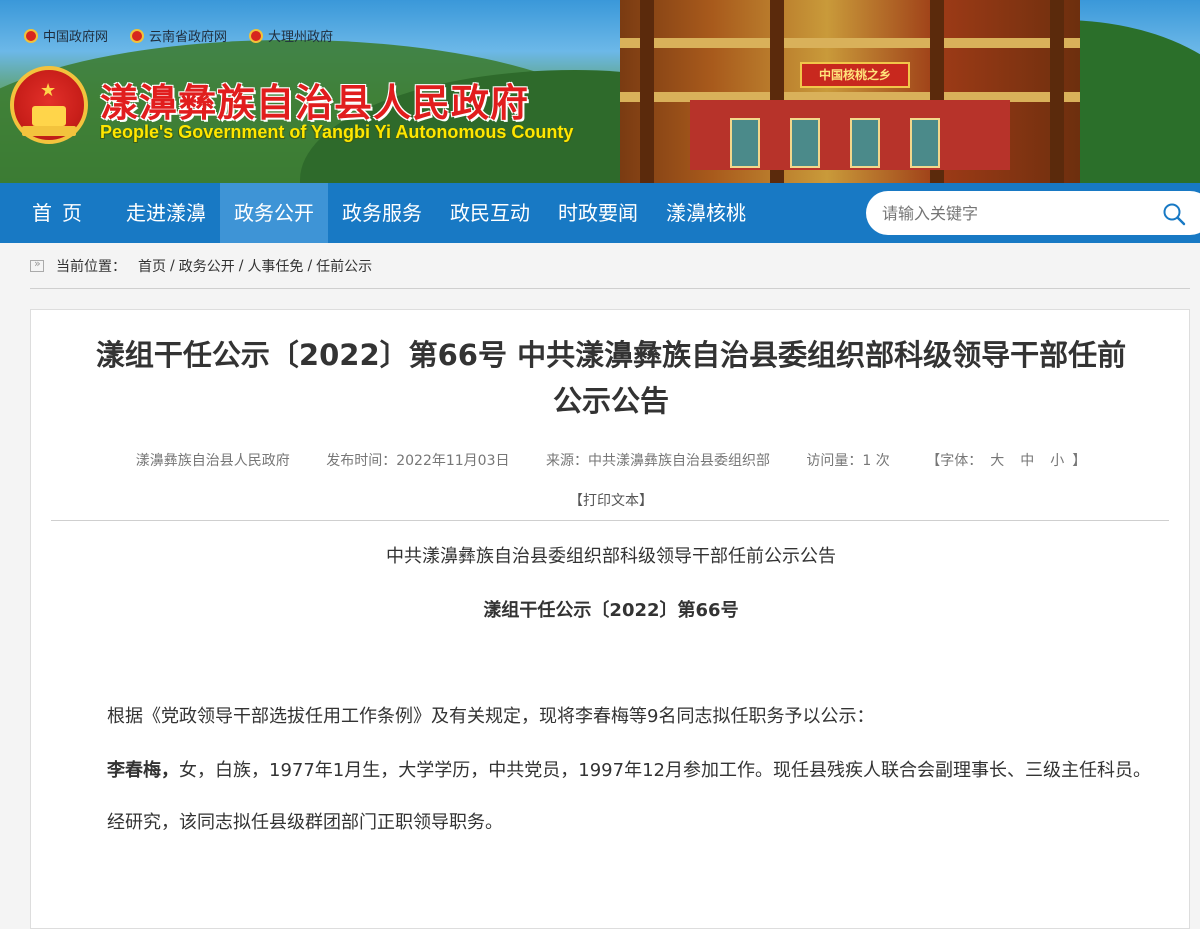 Image resolution: width=1200 pixels, height=929 pixels. Describe the element at coordinates (37, 264) in the screenshot. I see `location-icon` at that location.